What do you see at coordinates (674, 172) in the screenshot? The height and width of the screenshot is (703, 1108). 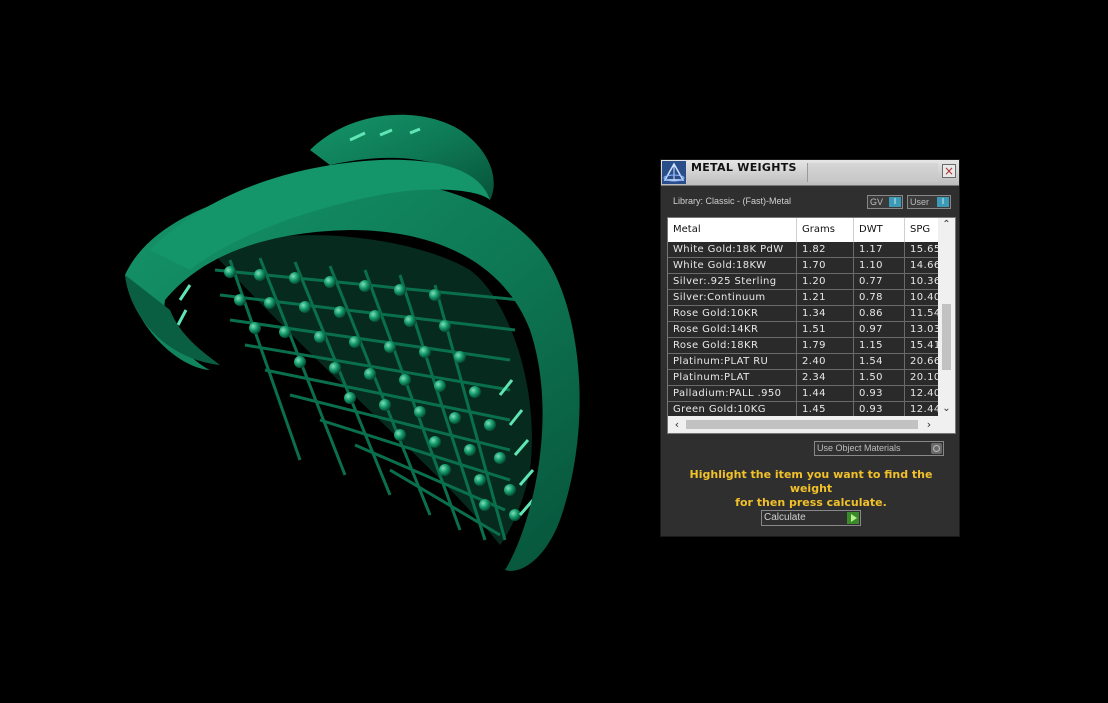 I see `pyramid-logo-icon` at bounding box center [674, 172].